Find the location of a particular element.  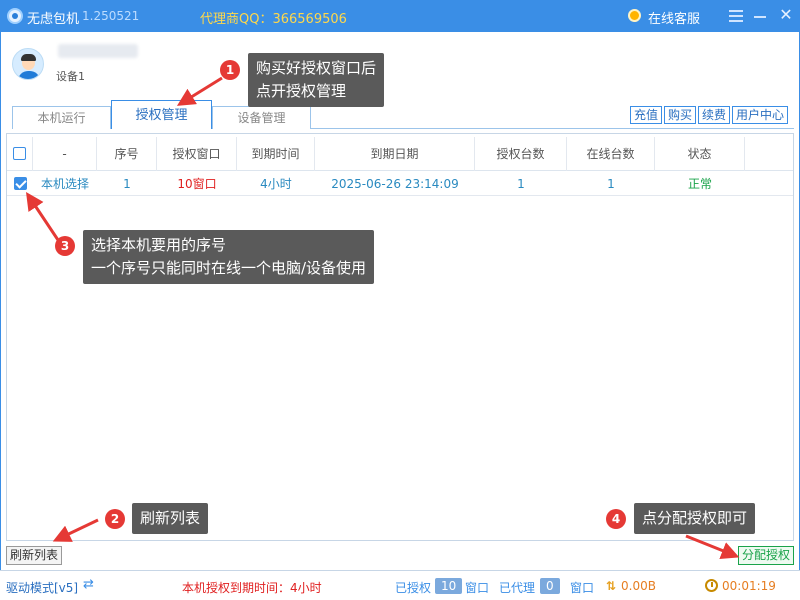

tab-auth-management: 授权管理 is located at coordinates (161, 114).